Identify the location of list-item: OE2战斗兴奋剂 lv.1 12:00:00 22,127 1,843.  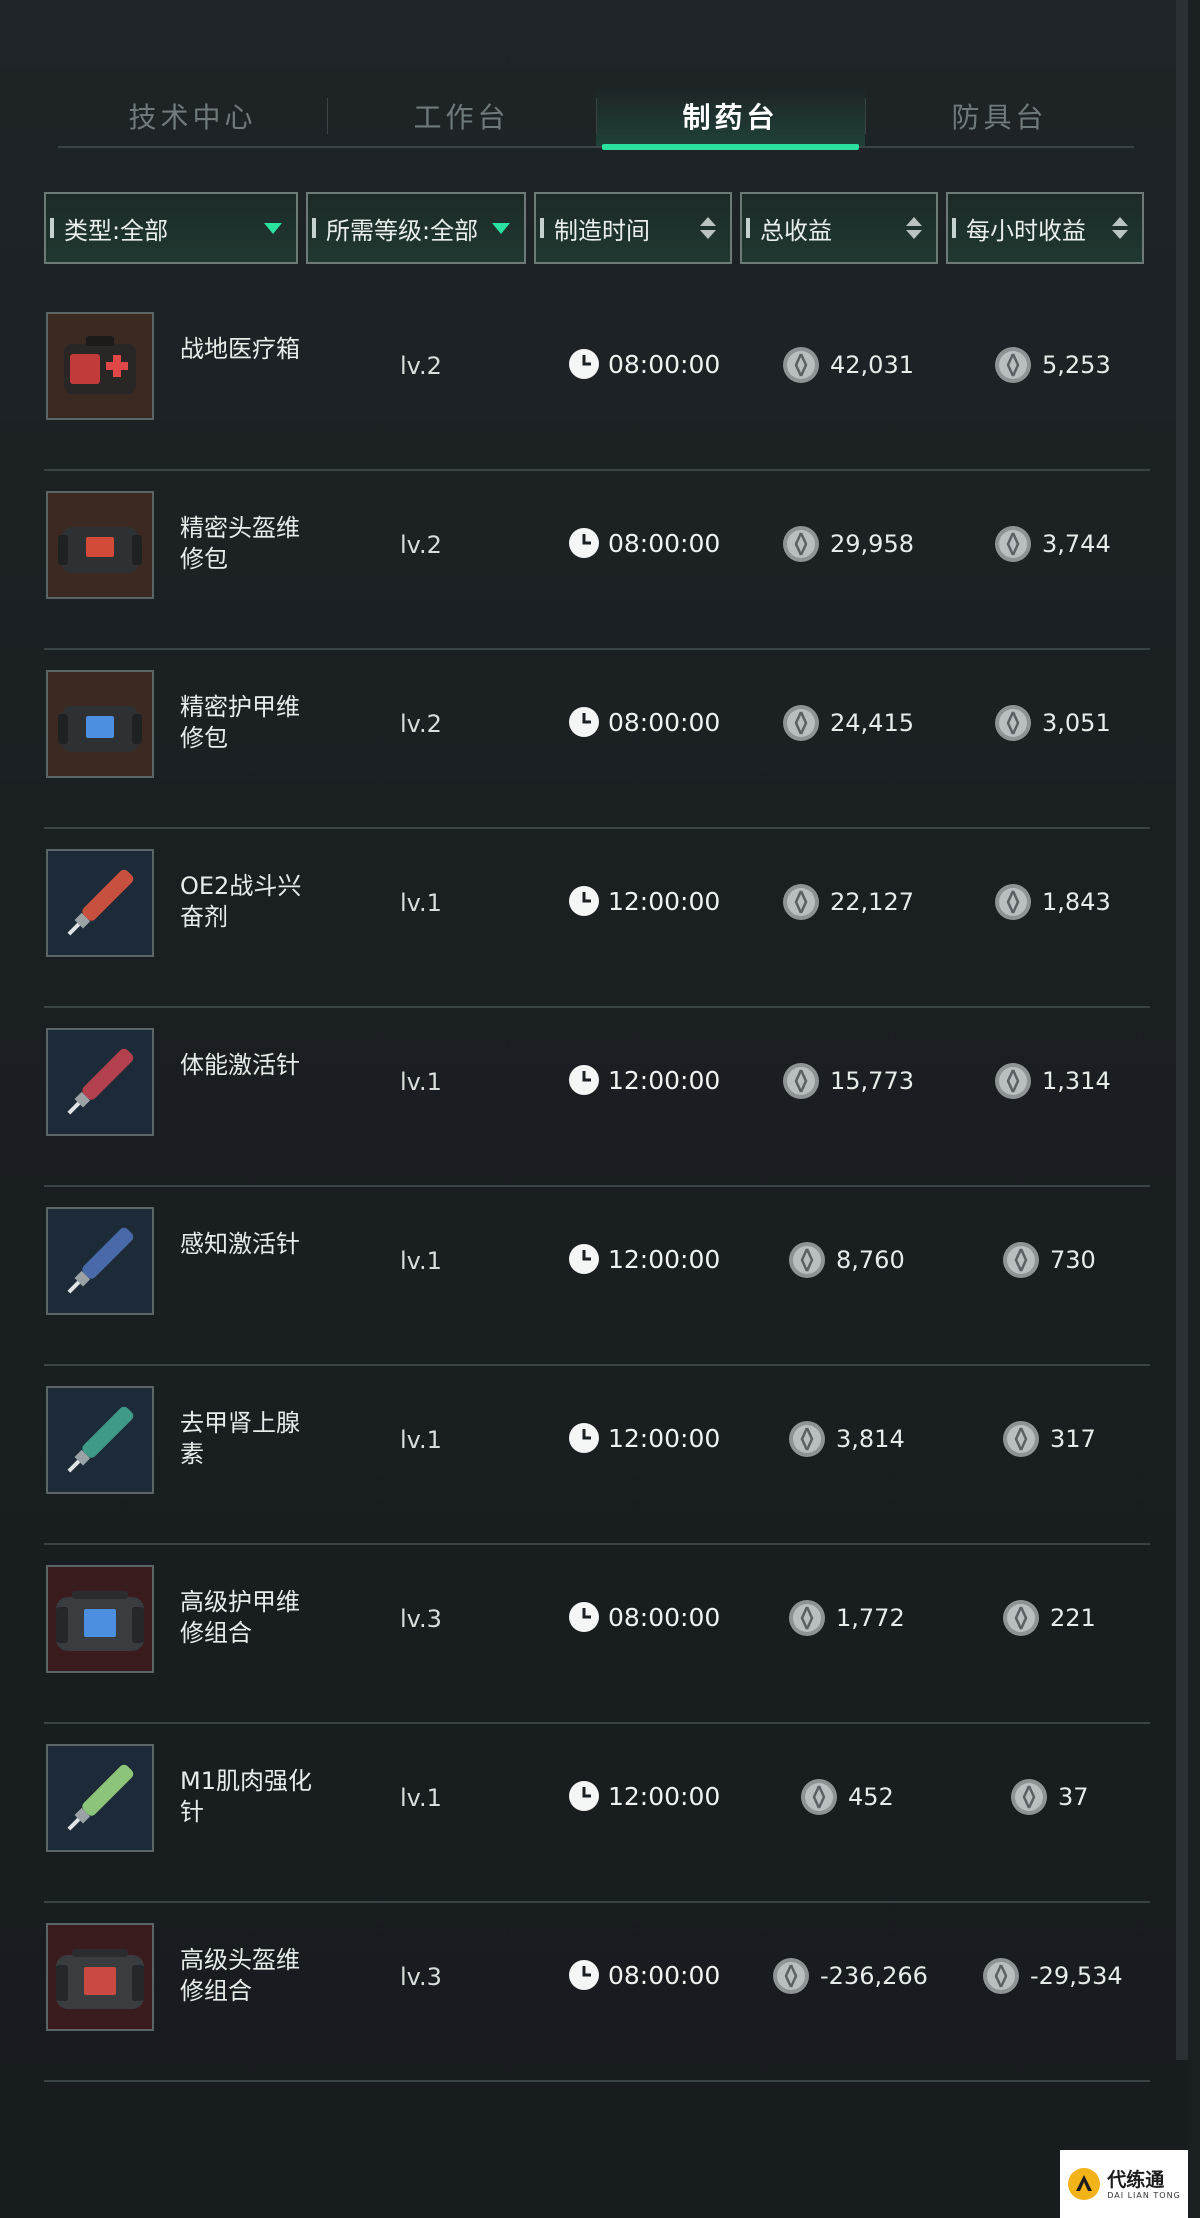
(597, 918).